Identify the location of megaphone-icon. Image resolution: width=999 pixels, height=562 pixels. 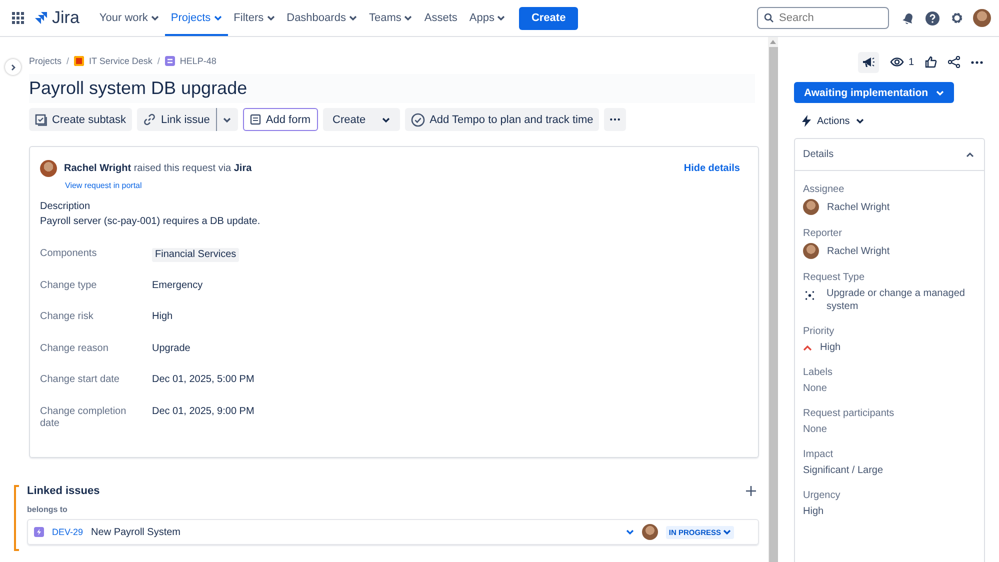
(869, 62).